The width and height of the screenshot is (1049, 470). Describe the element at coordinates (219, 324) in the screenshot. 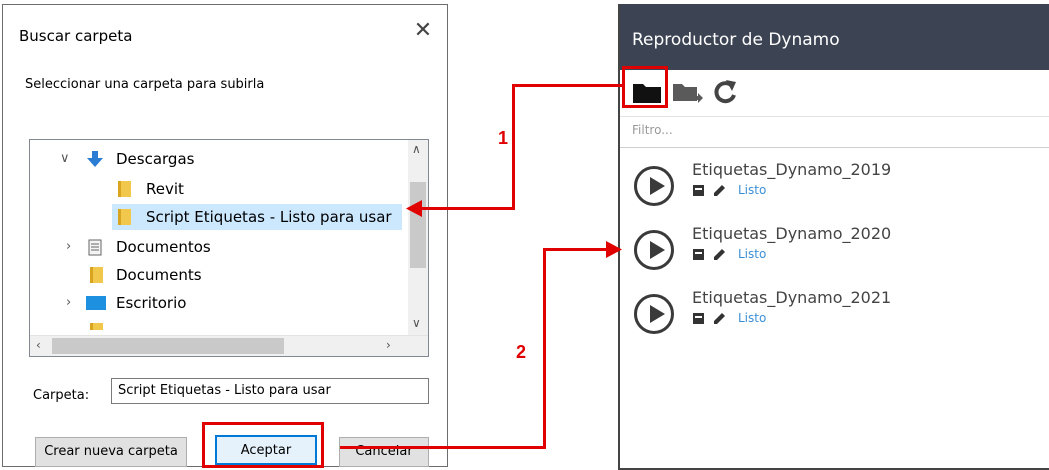

I see `tree-item-partial` at that location.